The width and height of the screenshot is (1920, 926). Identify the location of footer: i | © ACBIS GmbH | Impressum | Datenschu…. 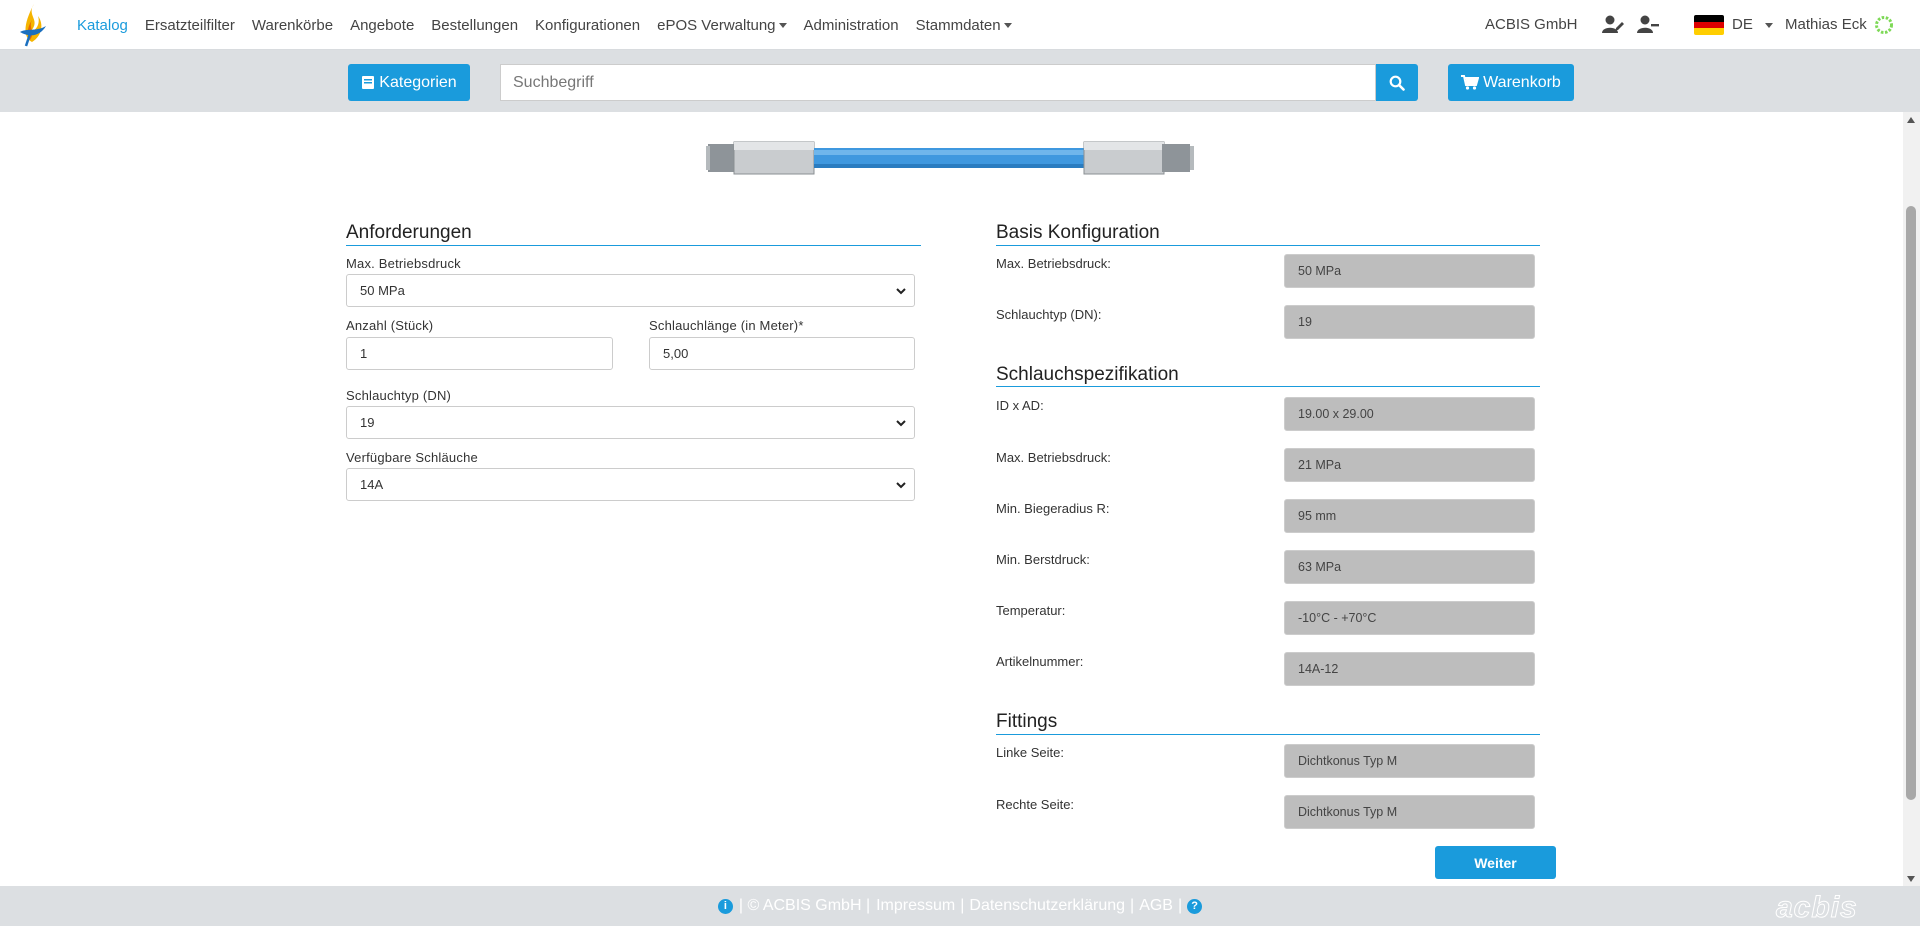
(960, 906).